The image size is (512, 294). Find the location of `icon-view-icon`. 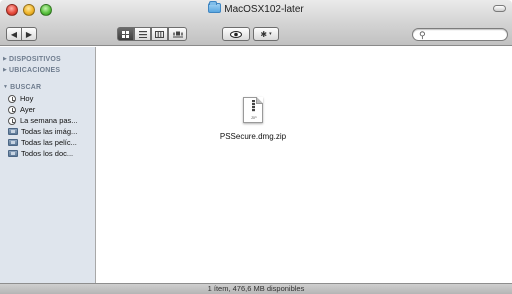

icon-view-icon is located at coordinates (125, 34).